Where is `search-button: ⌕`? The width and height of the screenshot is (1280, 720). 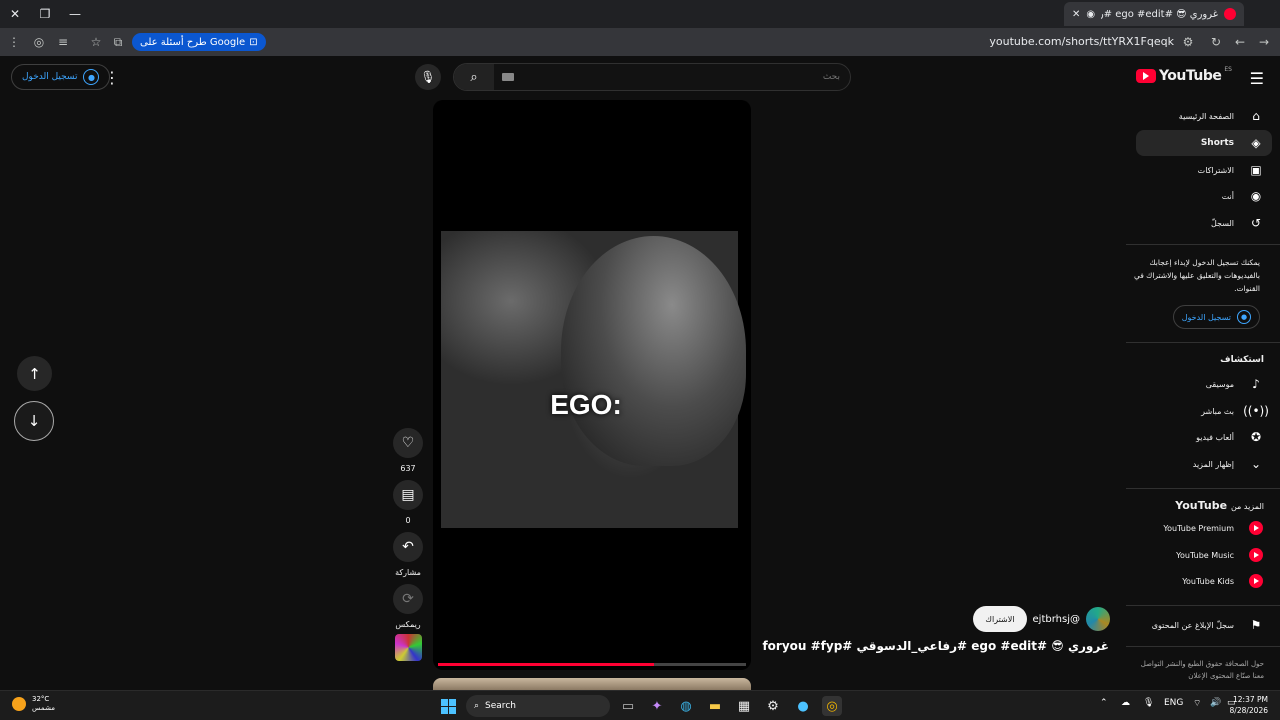 search-button: ⌕ is located at coordinates (474, 77).